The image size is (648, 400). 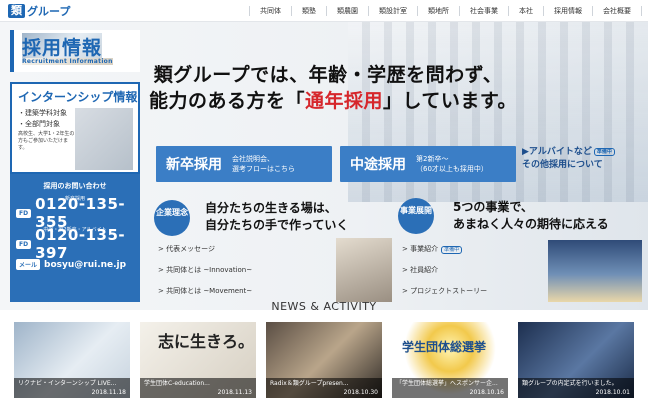 I want to click on nav-item-honsha: 本社, so click(x=525, y=11).